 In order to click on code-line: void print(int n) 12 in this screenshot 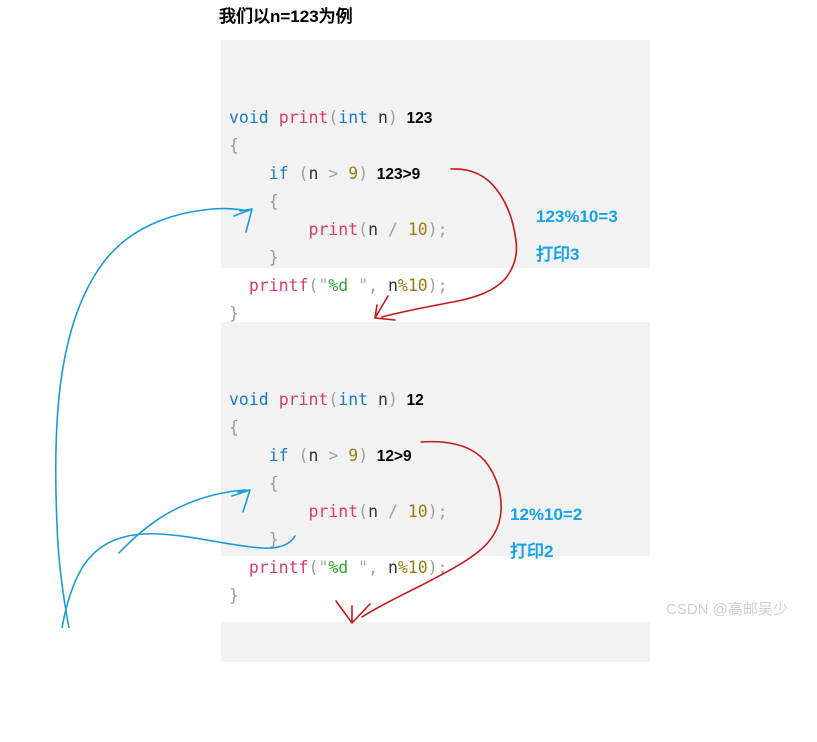, I will do `click(439, 400)`.